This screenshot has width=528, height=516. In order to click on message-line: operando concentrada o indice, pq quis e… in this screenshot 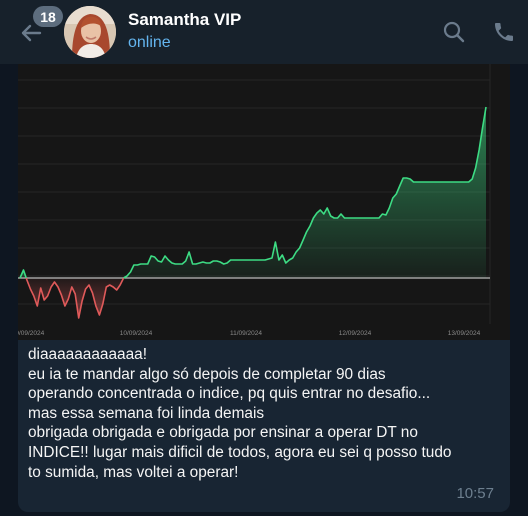, I will do `click(229, 394)`.